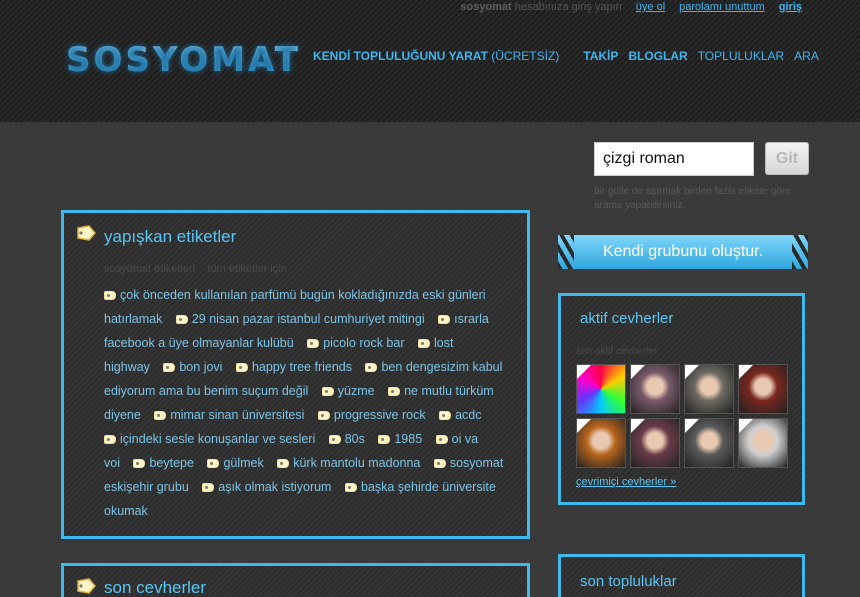  What do you see at coordinates (171, 463) in the screenshot?
I see `tag-label: beytepe` at bounding box center [171, 463].